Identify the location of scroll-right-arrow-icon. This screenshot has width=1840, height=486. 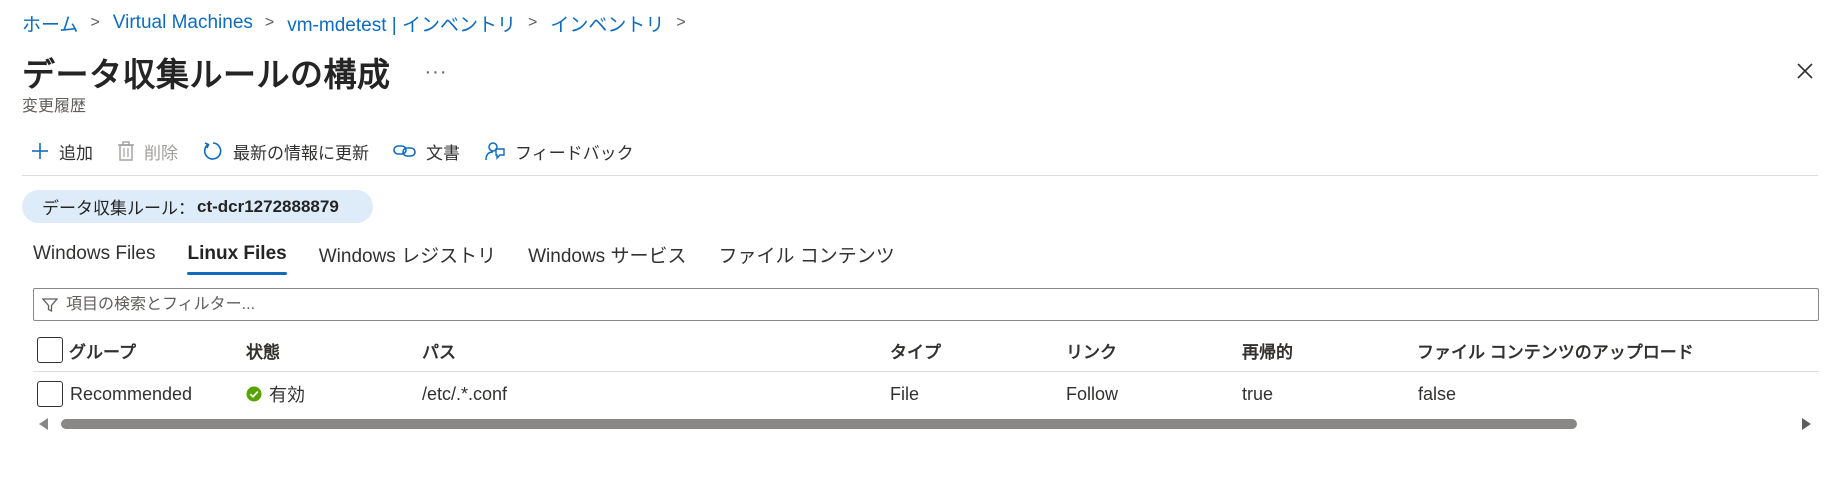
(1806, 424).